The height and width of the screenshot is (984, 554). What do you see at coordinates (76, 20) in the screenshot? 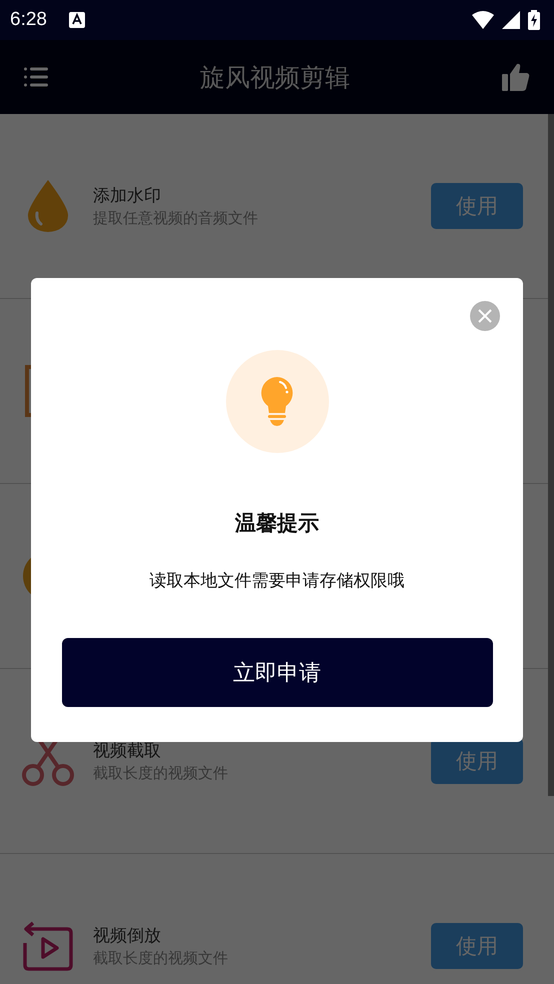
I see `notification-icon` at bounding box center [76, 20].